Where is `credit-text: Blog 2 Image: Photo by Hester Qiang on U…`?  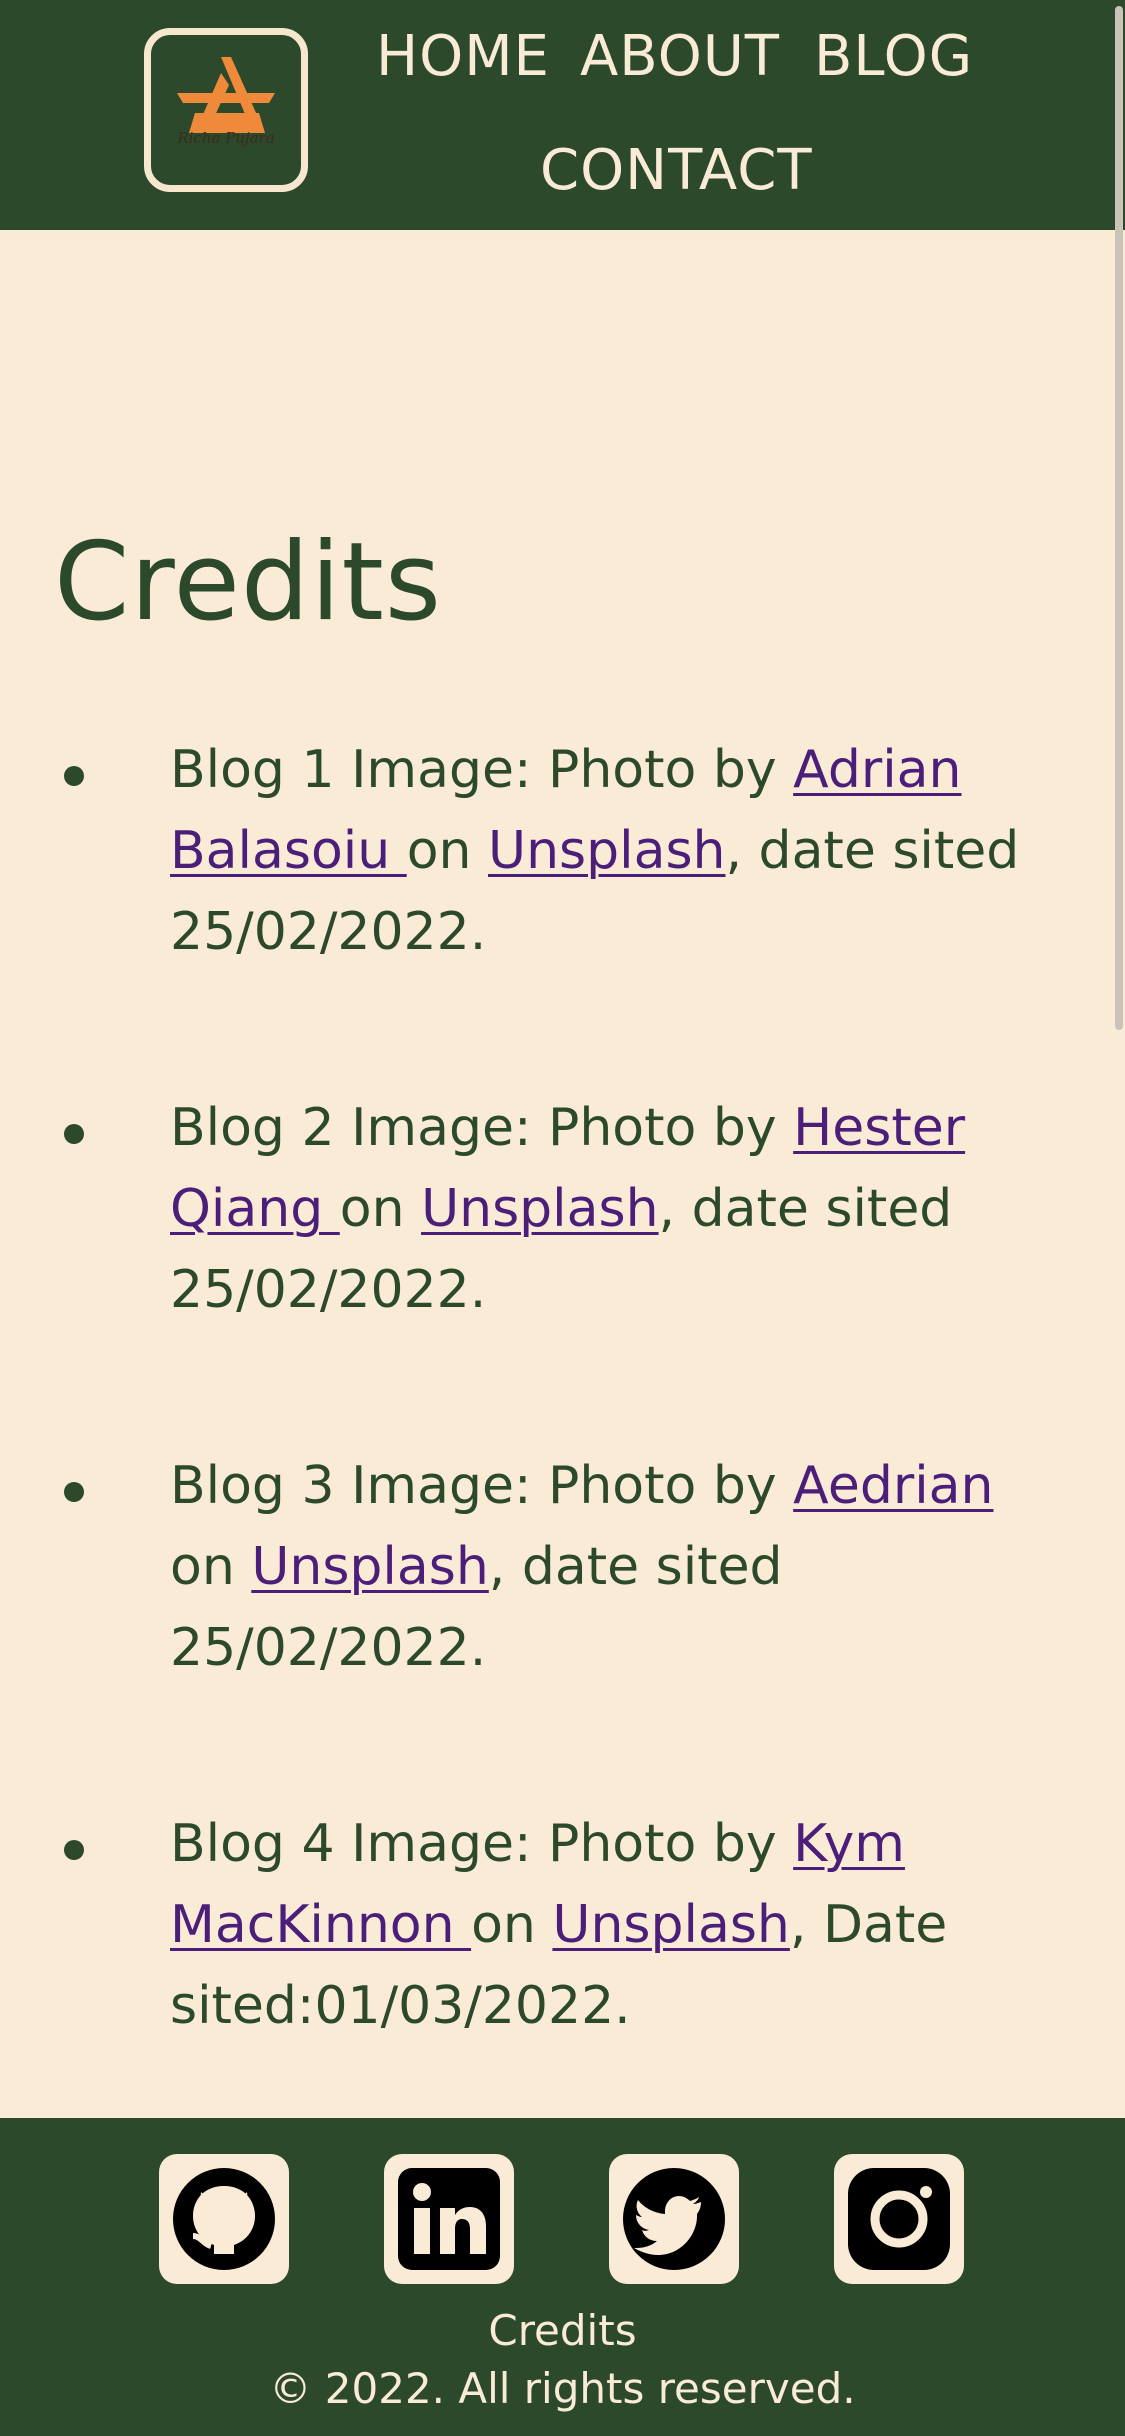
credit-text: Blog 2 Image: Photo by Hester Qiang on U… is located at coordinates (595, 1209).